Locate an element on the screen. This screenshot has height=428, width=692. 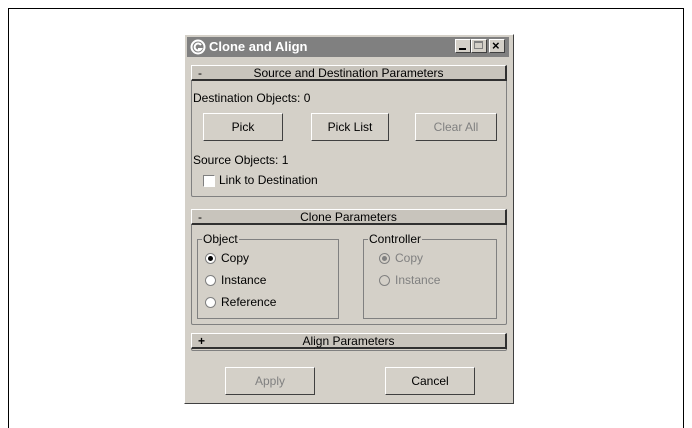
cancel-button: Cancel is located at coordinates (430, 381).